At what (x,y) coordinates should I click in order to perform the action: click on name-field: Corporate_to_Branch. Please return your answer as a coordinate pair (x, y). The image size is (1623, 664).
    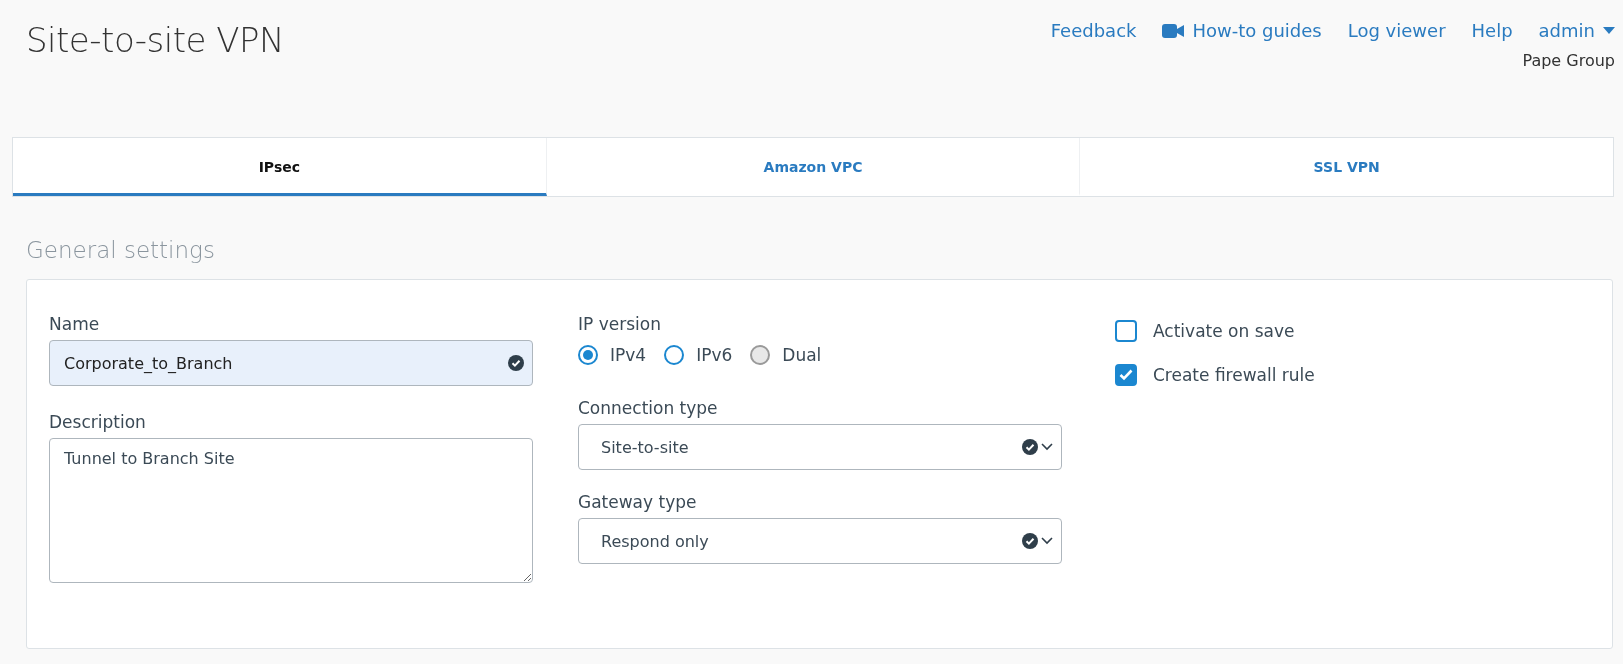
    Looking at the image, I should click on (291, 363).